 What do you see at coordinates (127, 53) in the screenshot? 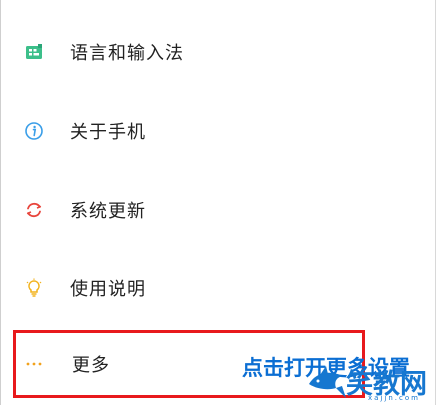
I see `menu-item-label: 语言和输入法` at bounding box center [127, 53].